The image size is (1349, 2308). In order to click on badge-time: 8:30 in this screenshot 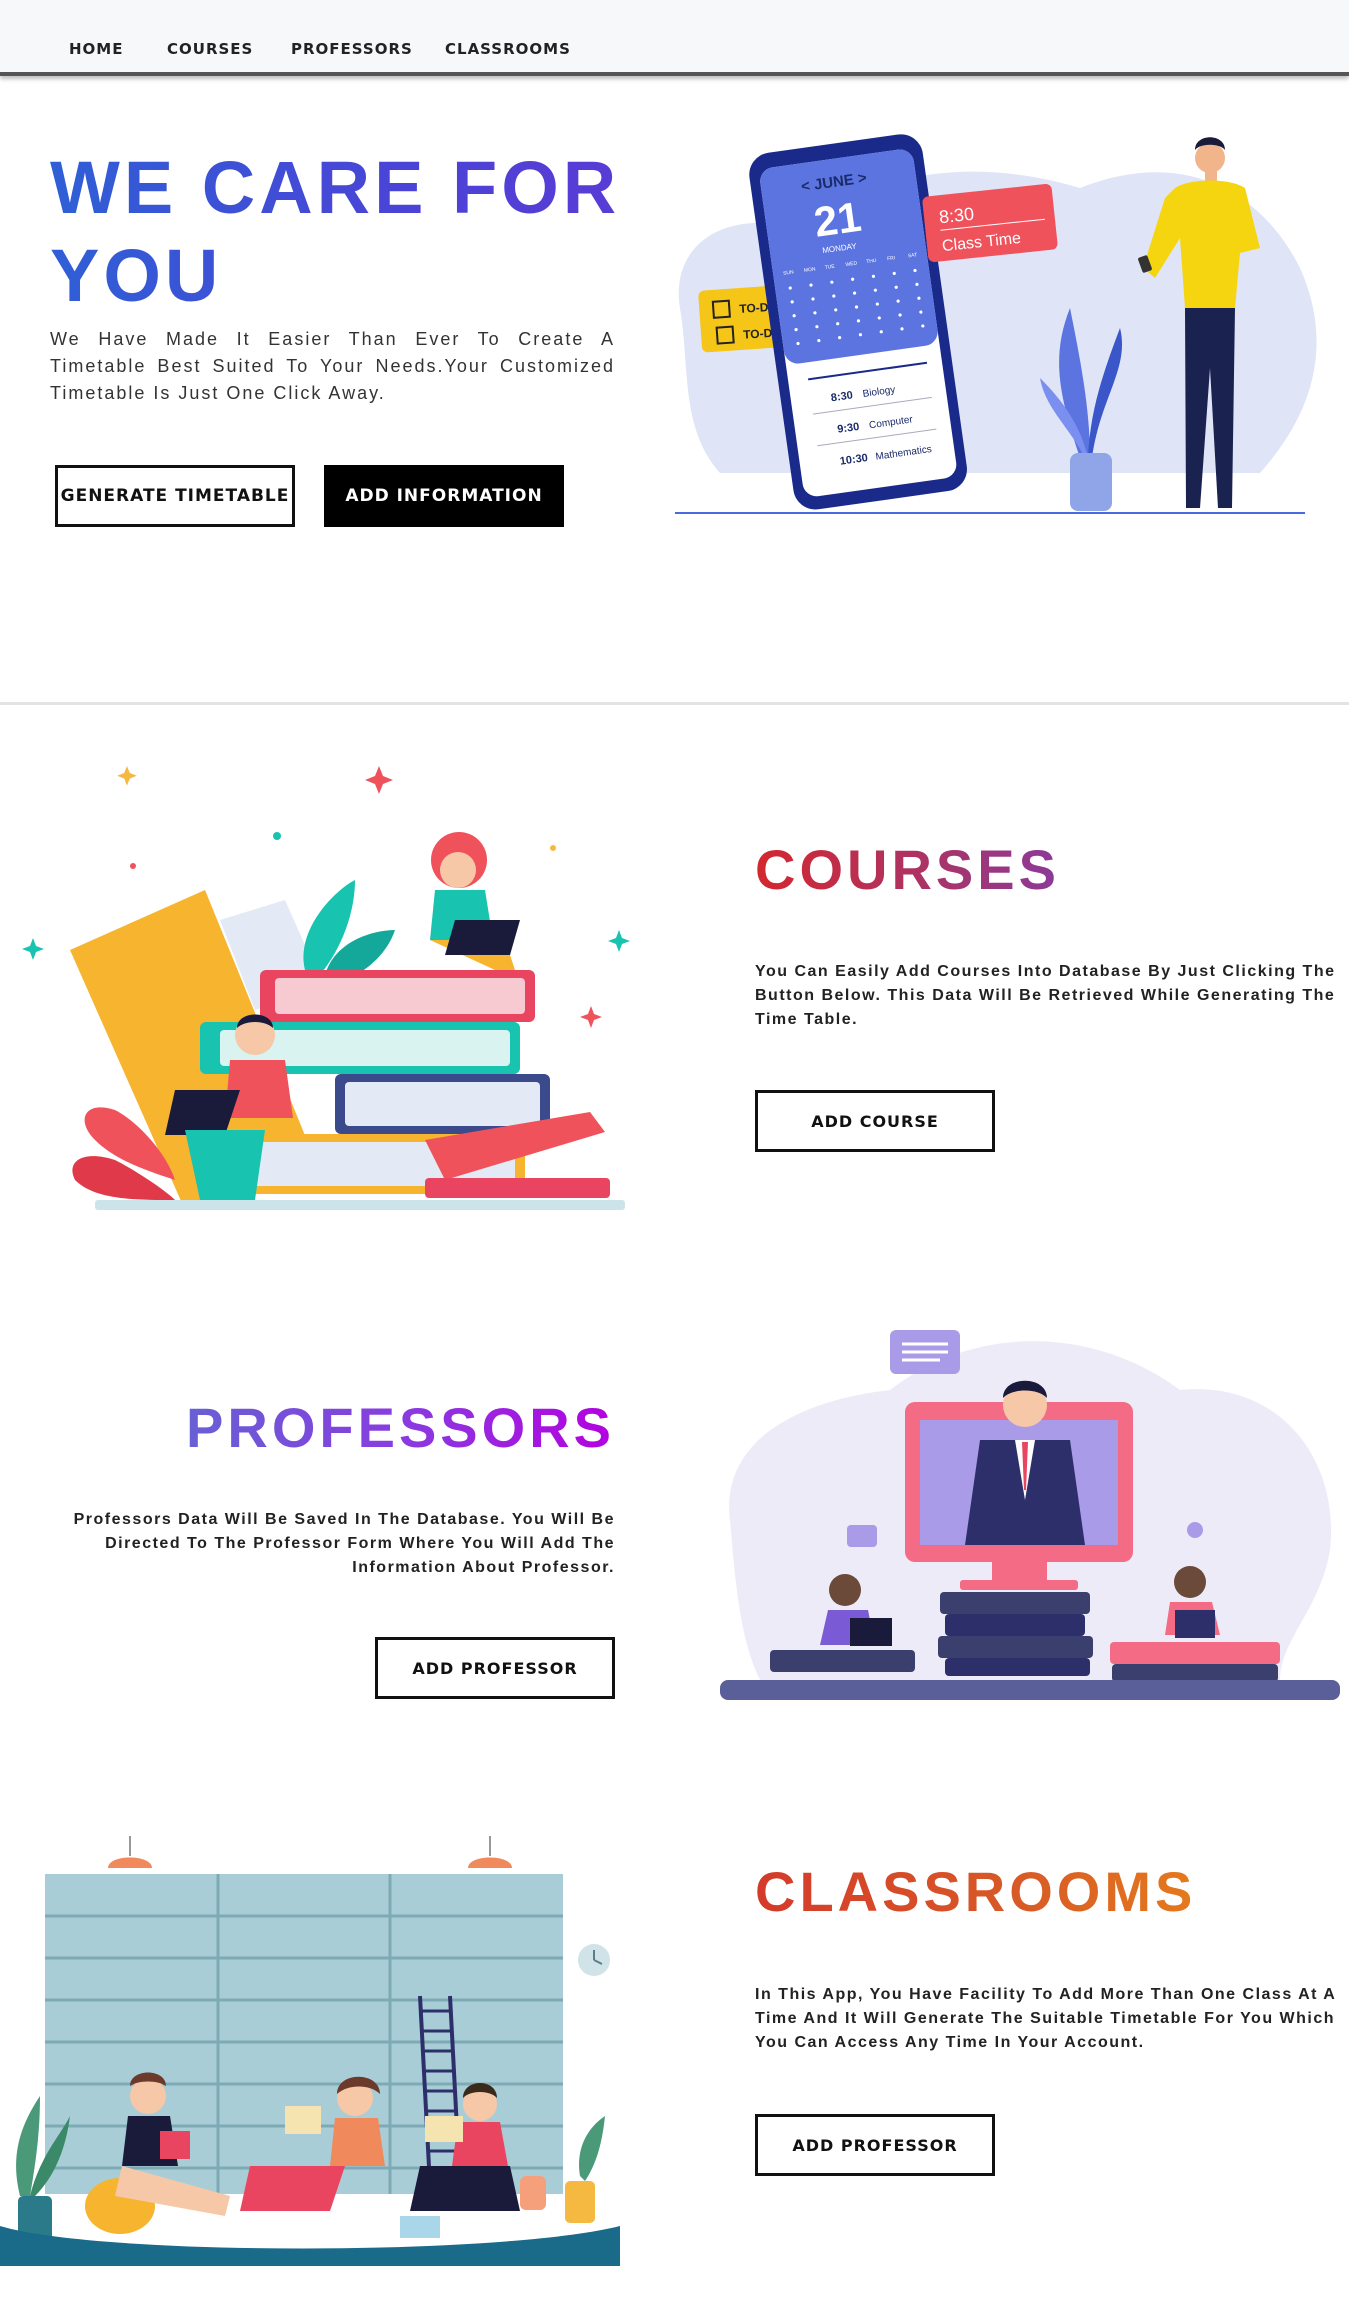, I will do `click(956, 216)`.